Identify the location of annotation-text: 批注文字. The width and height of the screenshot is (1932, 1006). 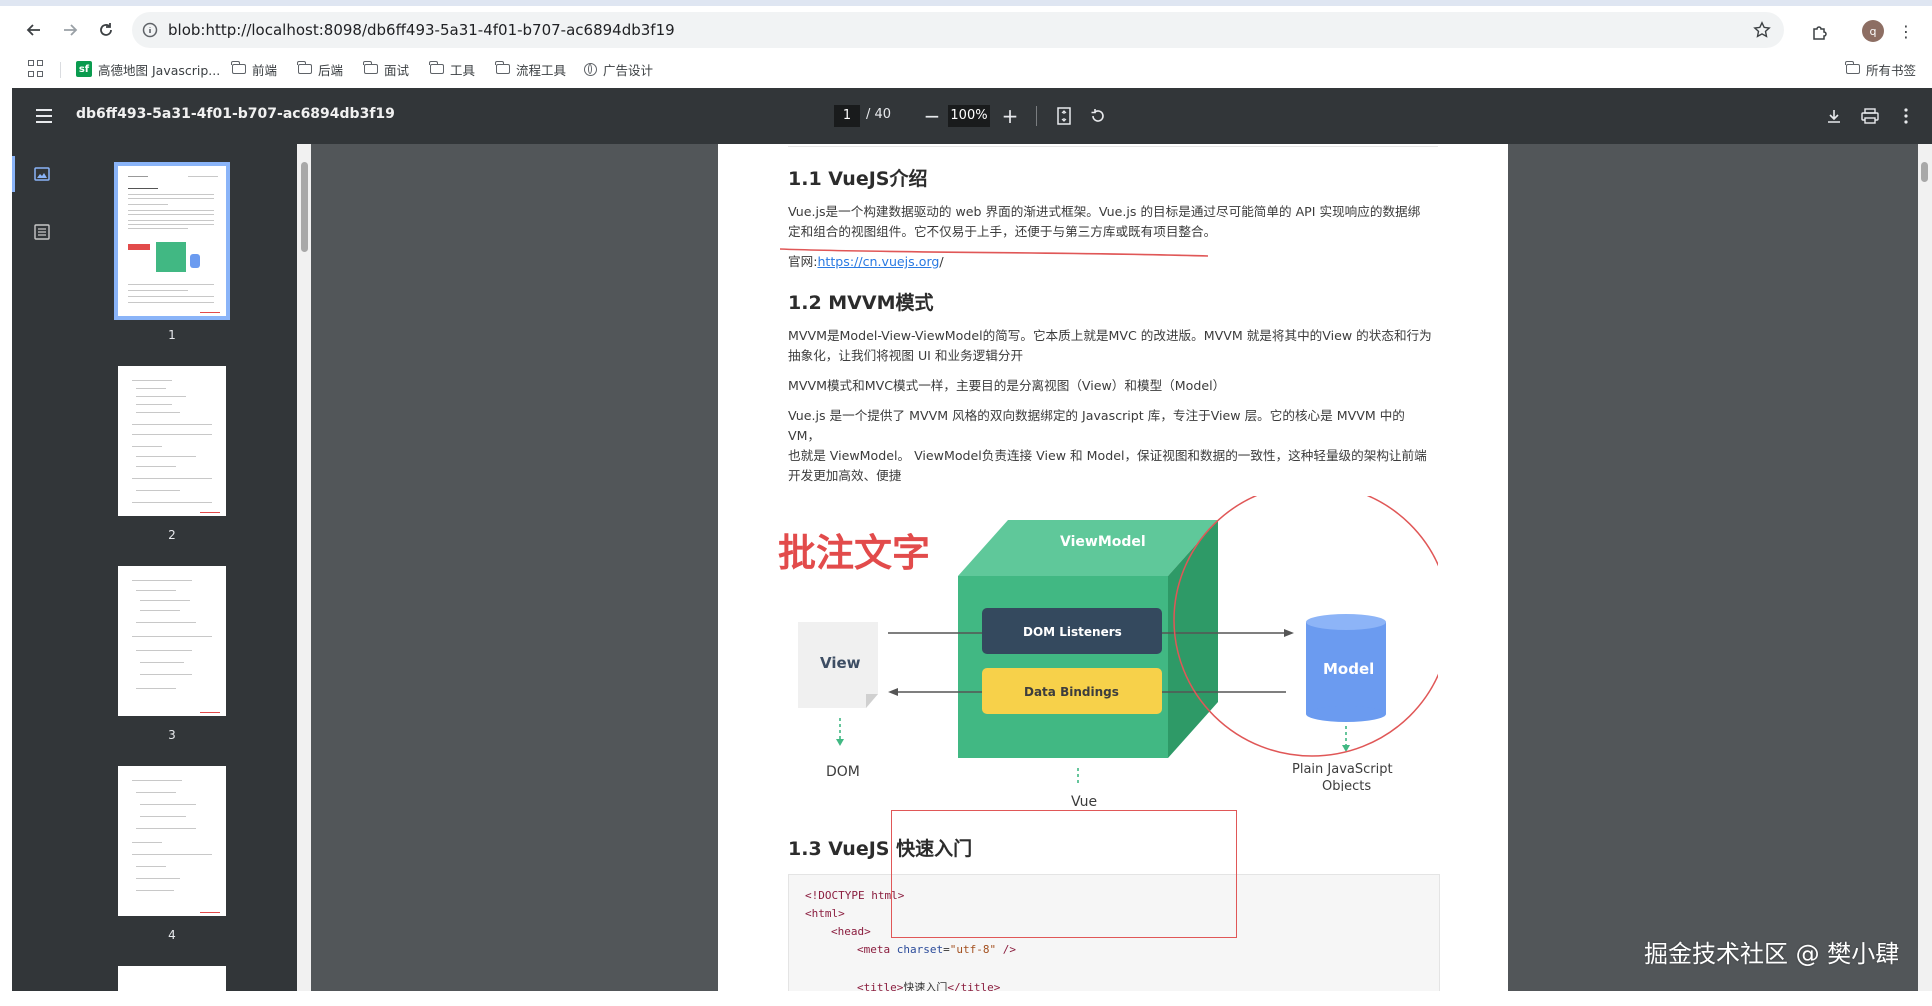
(854, 553).